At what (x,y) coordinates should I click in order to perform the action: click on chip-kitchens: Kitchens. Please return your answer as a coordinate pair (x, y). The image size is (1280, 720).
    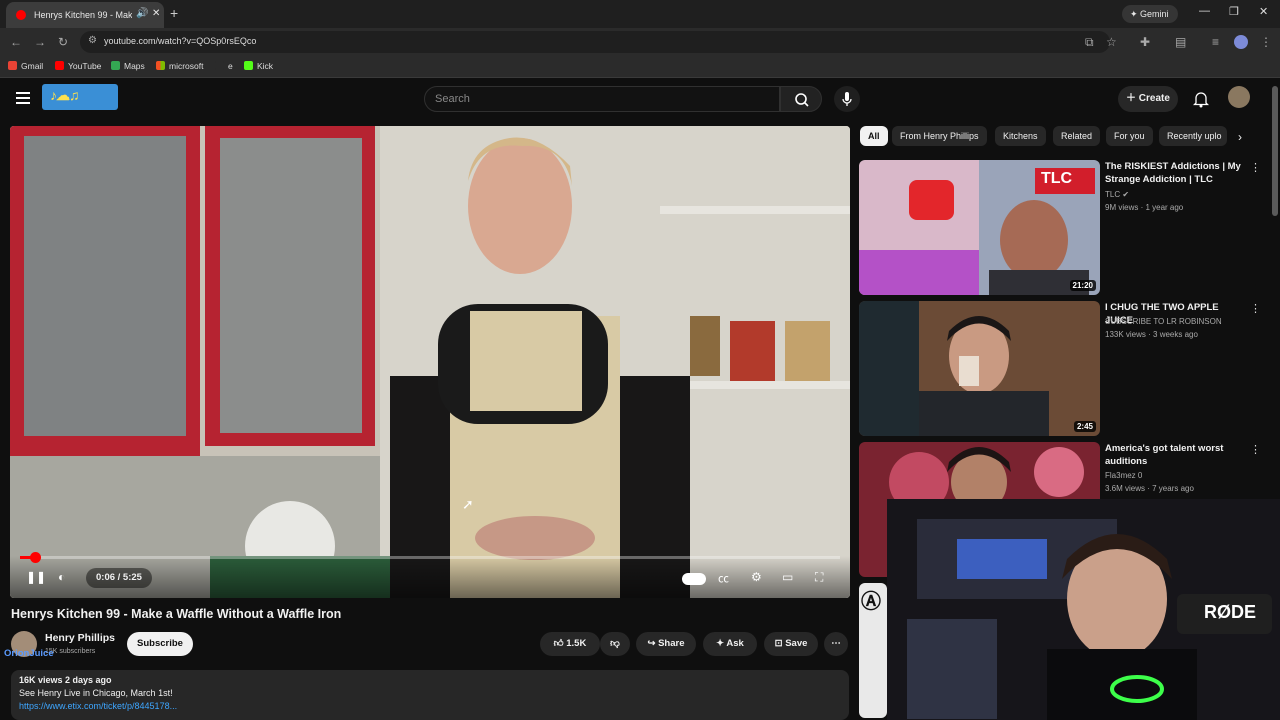
    Looking at the image, I should click on (1020, 136).